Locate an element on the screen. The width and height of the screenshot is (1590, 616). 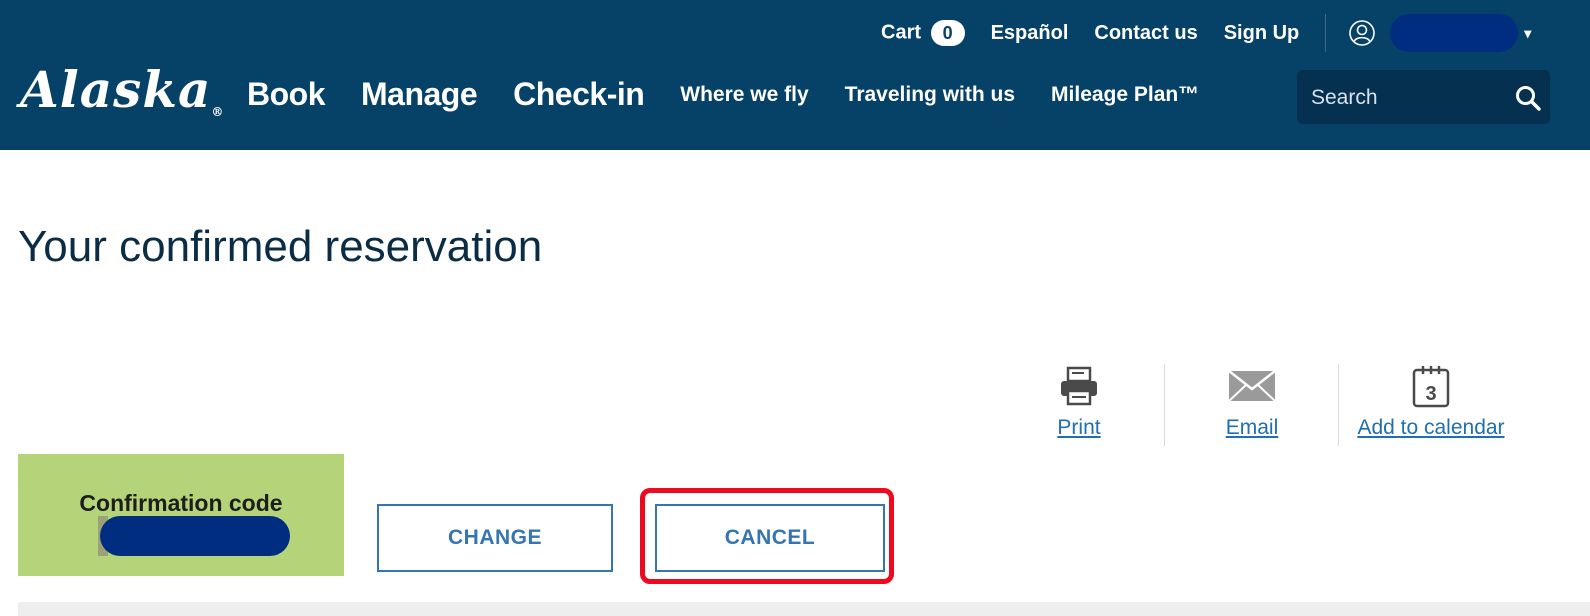
nav-manage: Manage is located at coordinates (419, 94).